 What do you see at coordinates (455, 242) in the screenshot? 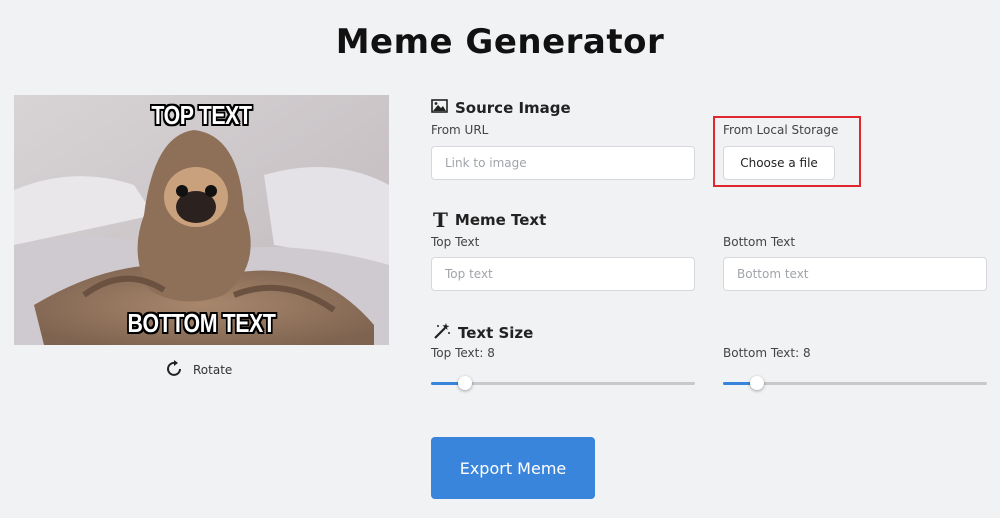
I see `top-text-label: Top Text` at bounding box center [455, 242].